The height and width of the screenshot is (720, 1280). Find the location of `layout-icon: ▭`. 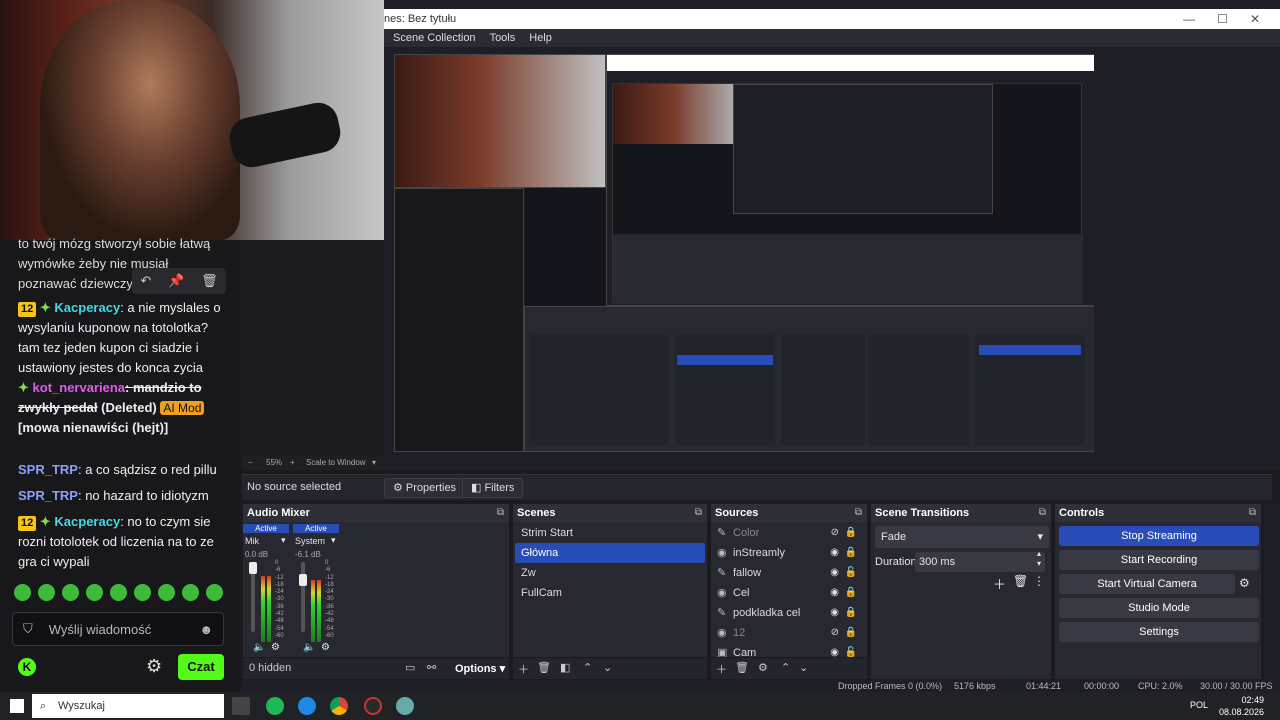

layout-icon: ▭ is located at coordinates (410, 667).